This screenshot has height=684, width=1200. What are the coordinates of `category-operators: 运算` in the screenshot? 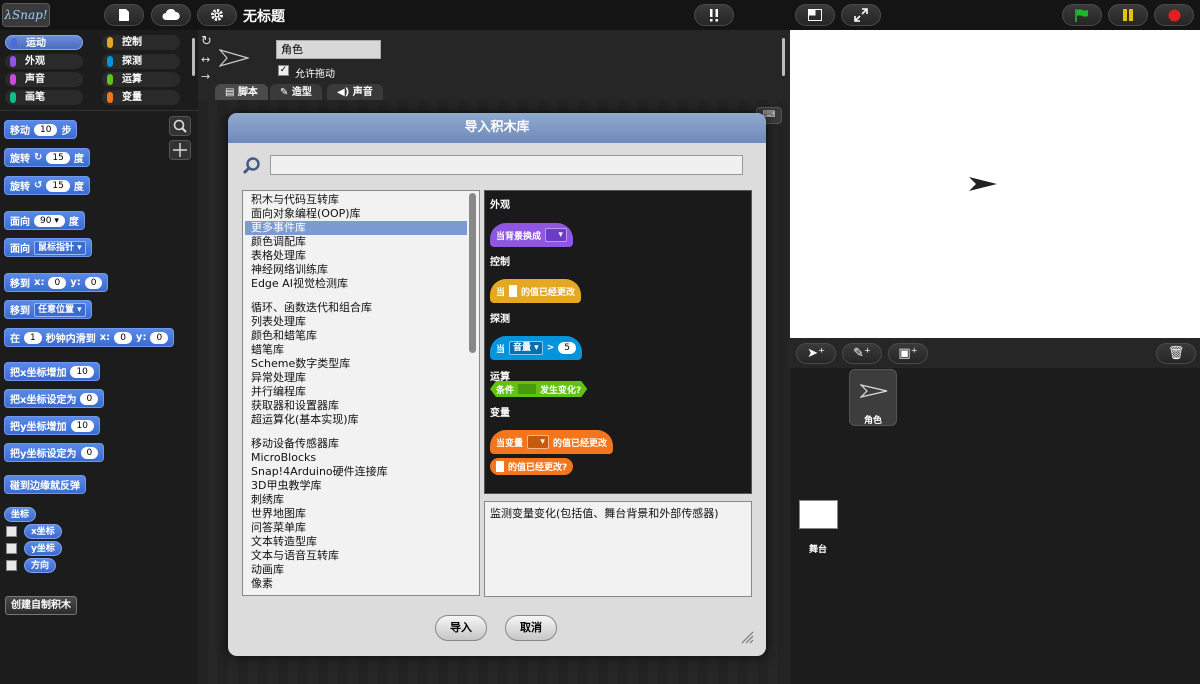 It's located at (141, 79).